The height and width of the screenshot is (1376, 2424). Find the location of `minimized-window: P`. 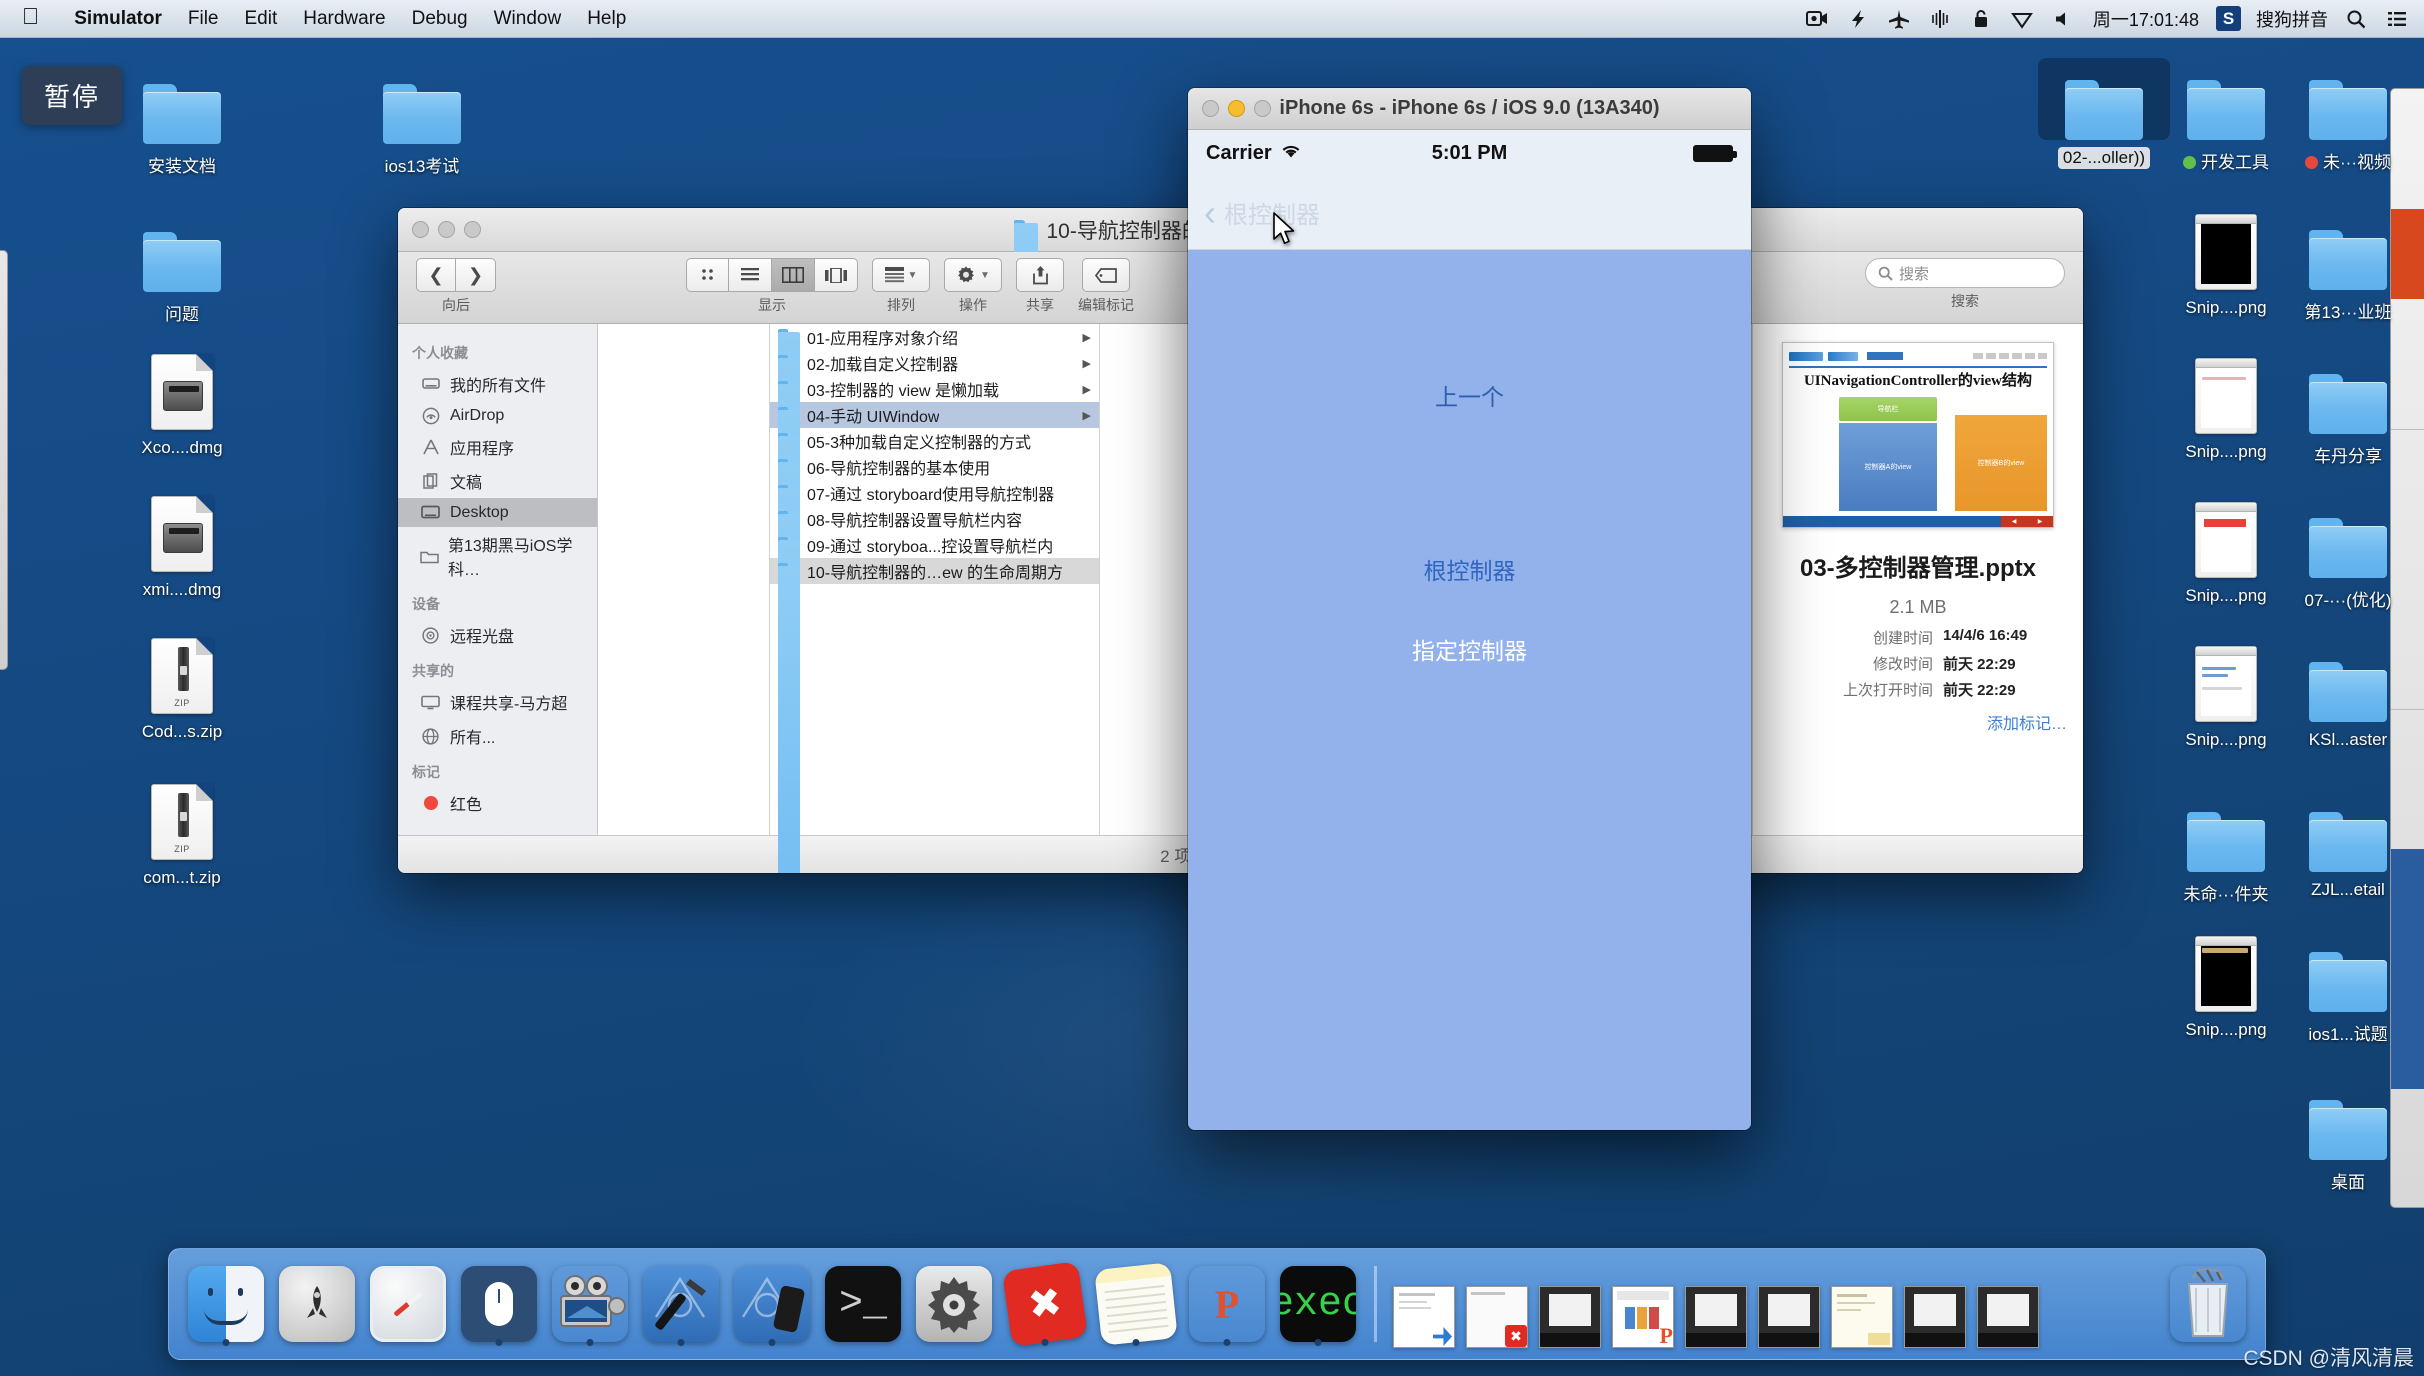

minimized-window: P is located at coordinates (1643, 1304).